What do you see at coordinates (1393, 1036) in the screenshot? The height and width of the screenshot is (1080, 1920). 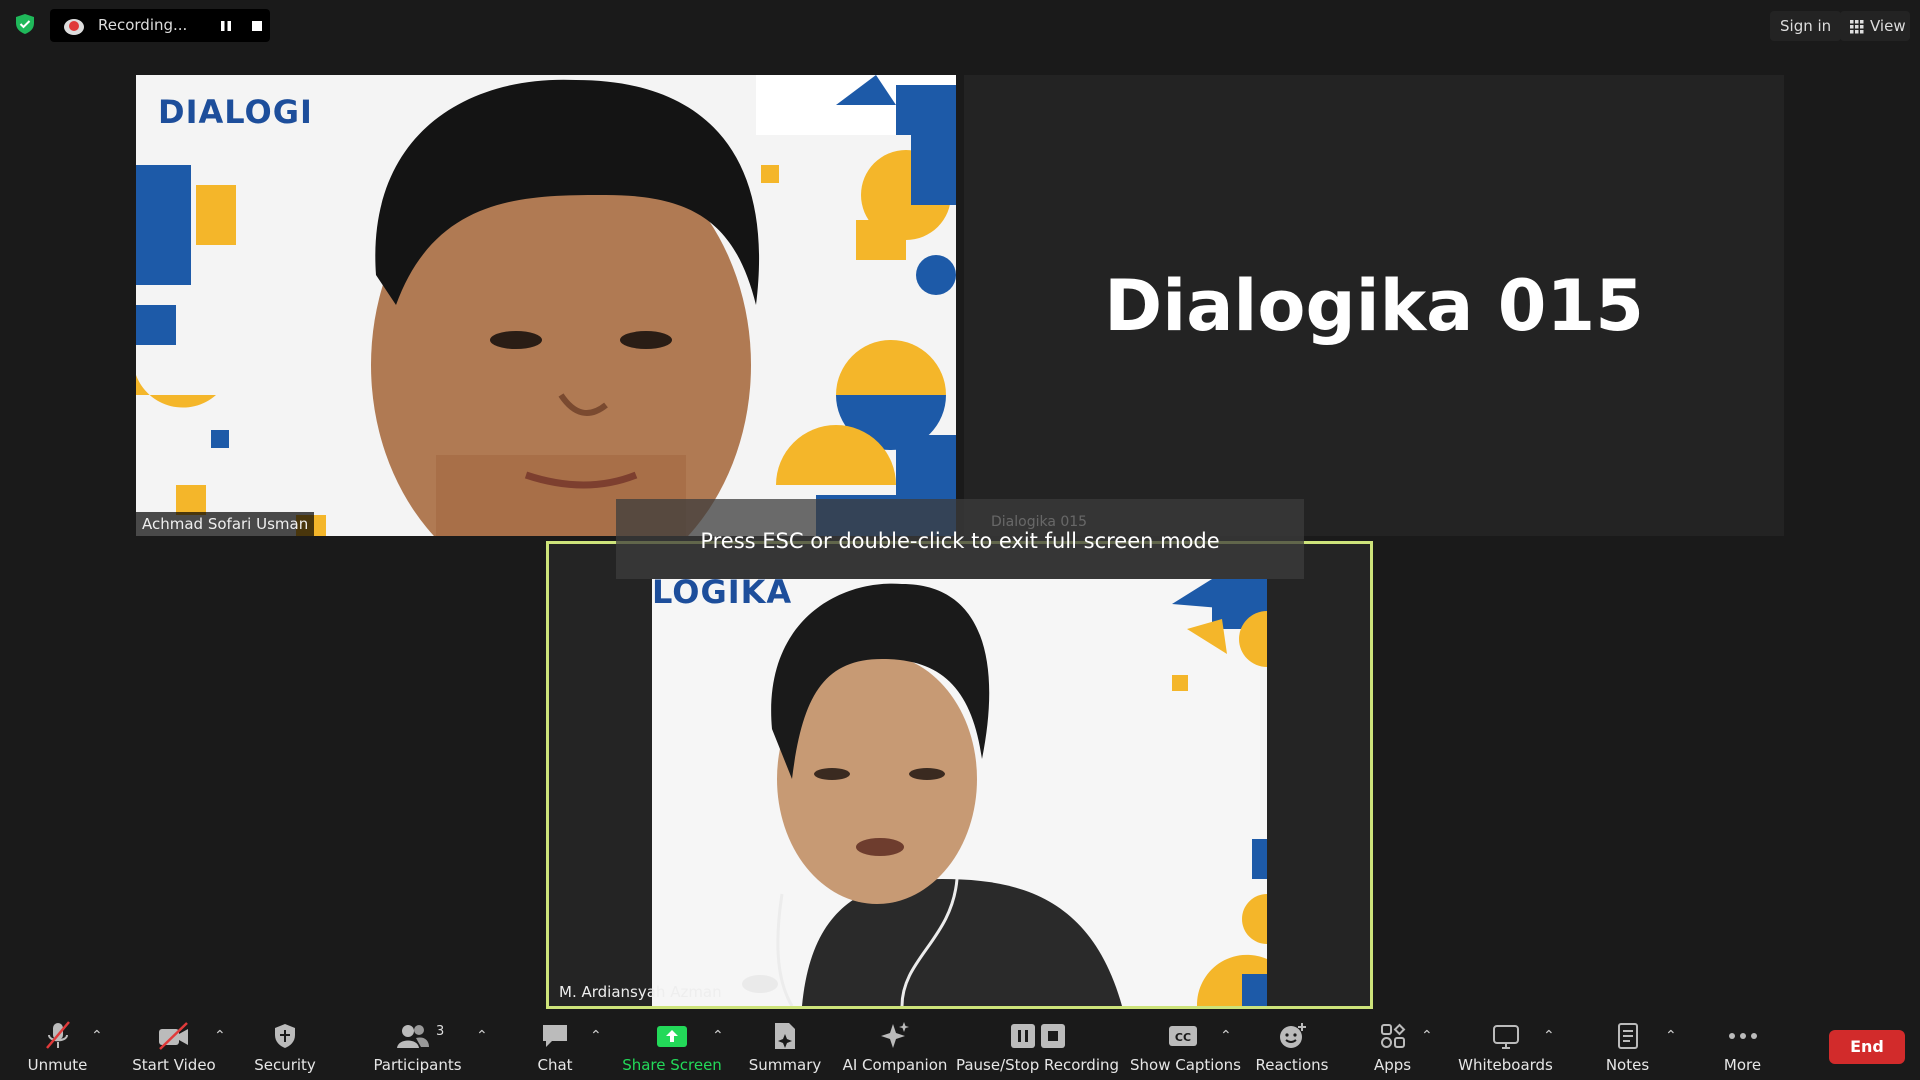 I see `apps-icon` at bounding box center [1393, 1036].